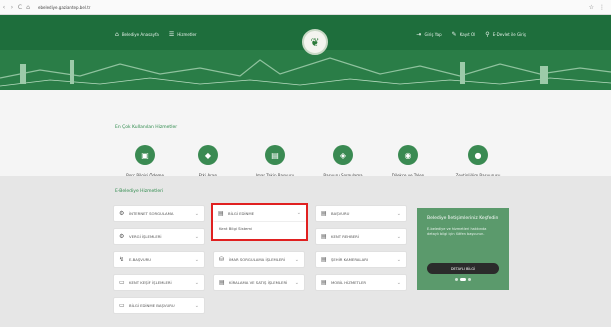 The height and width of the screenshot is (327, 611). I want to click on carousel-dots, so click(463, 279).